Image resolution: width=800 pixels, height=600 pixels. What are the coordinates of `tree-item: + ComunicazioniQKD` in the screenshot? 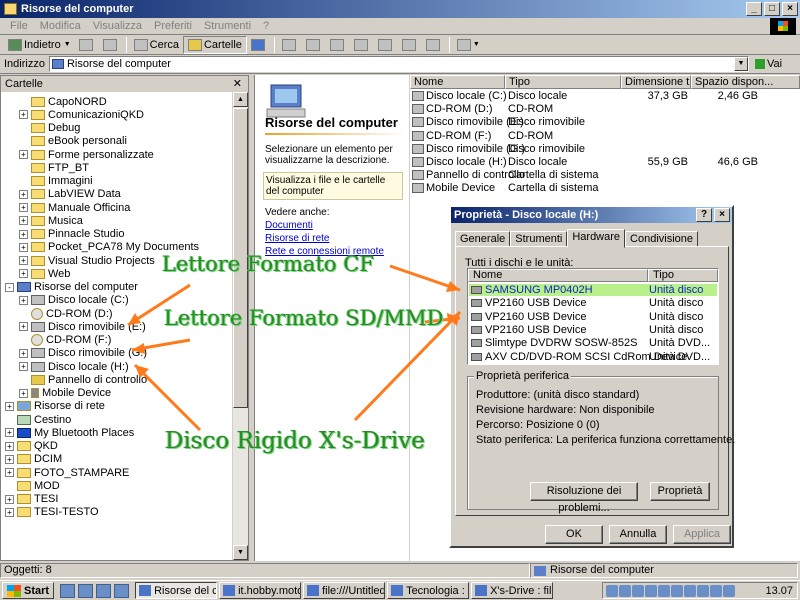 It's located at (81, 114).